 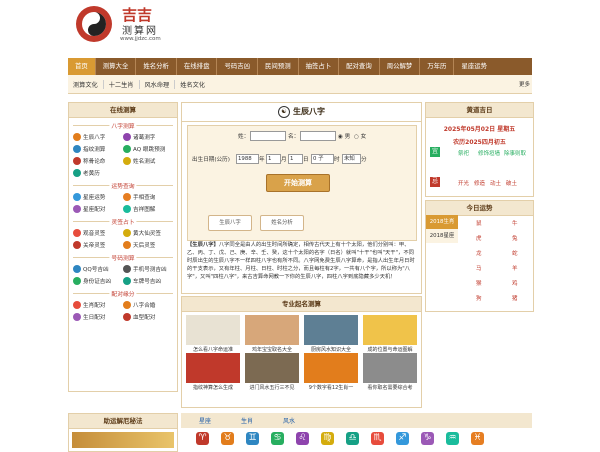 I want to click on tool-link: 天后灵签, so click(x=148, y=245).